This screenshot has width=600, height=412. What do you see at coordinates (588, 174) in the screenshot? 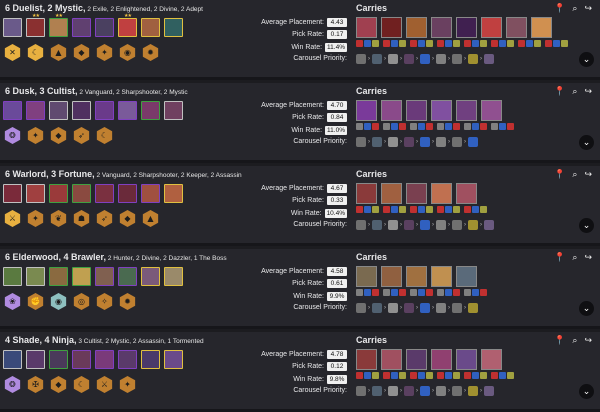
I see `share-icon: ↪` at bounding box center [588, 174].